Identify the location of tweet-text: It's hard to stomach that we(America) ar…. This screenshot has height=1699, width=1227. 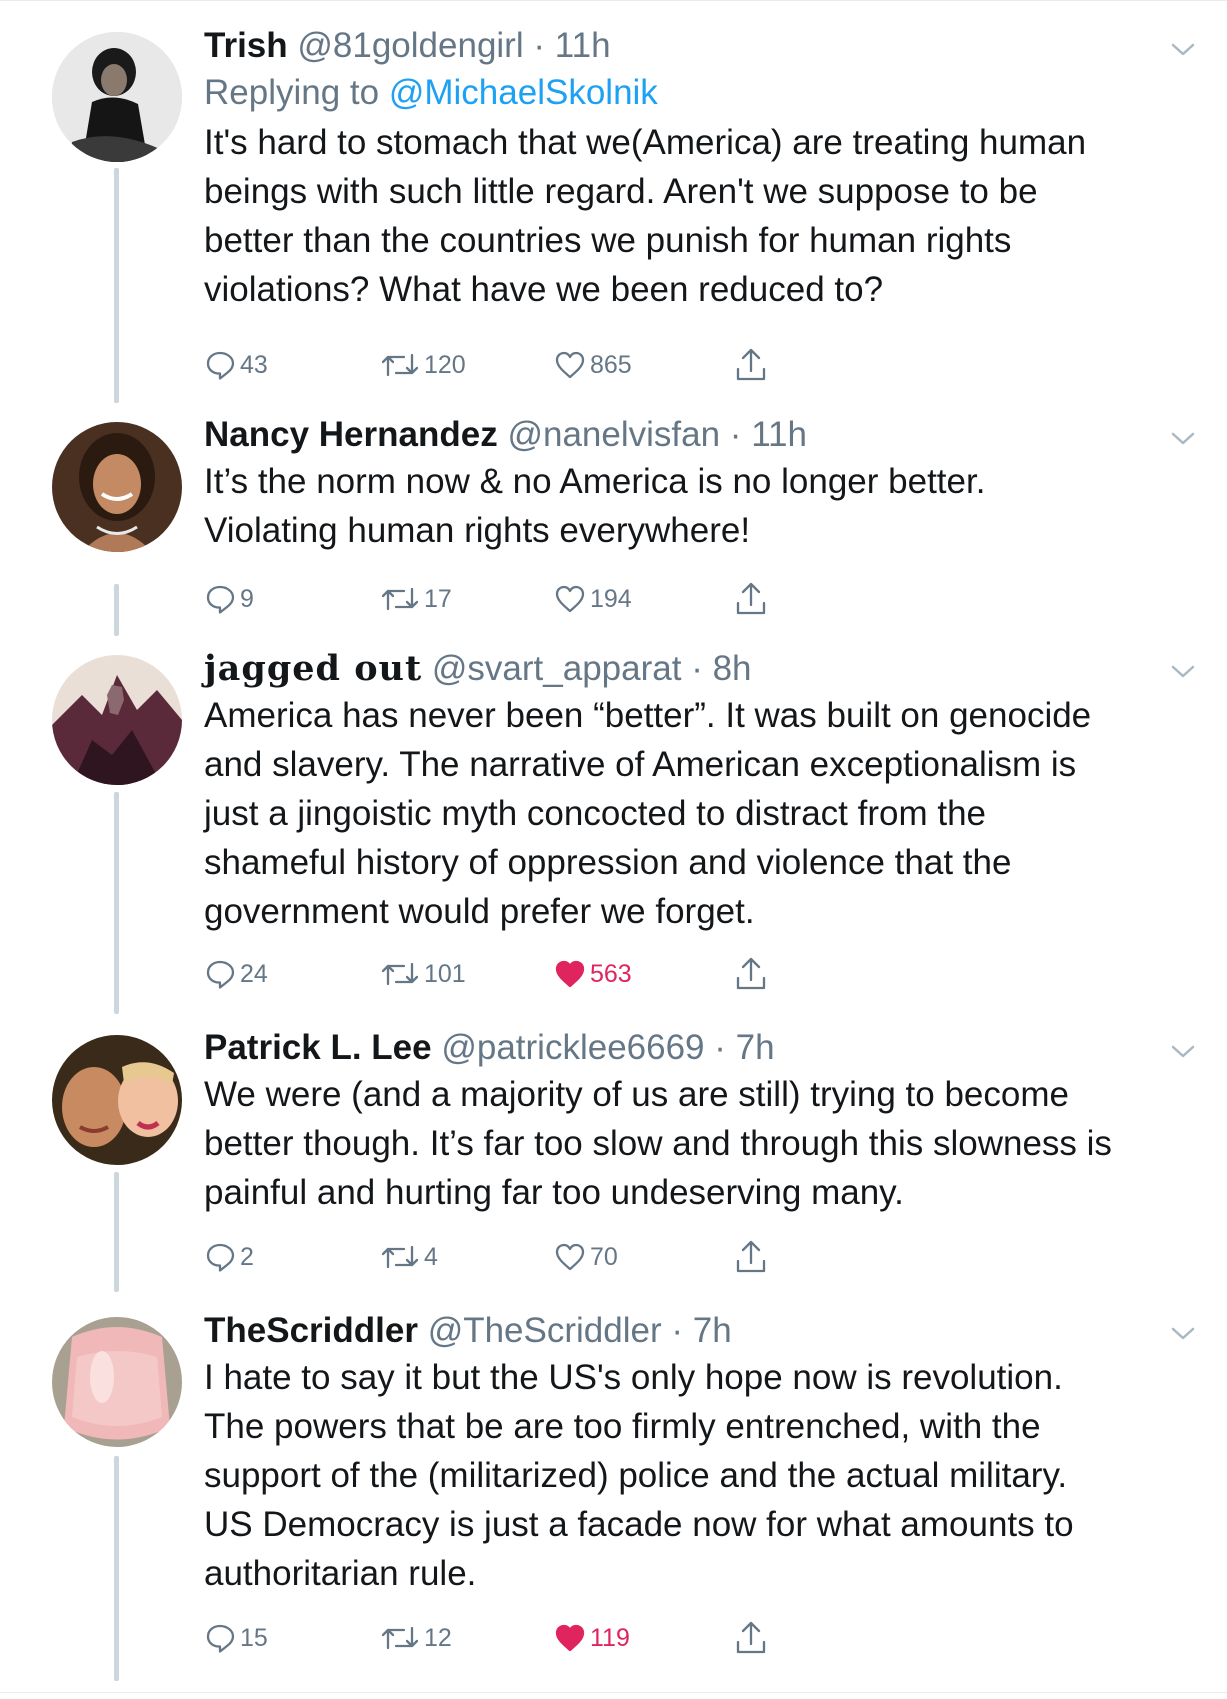
(645, 216).